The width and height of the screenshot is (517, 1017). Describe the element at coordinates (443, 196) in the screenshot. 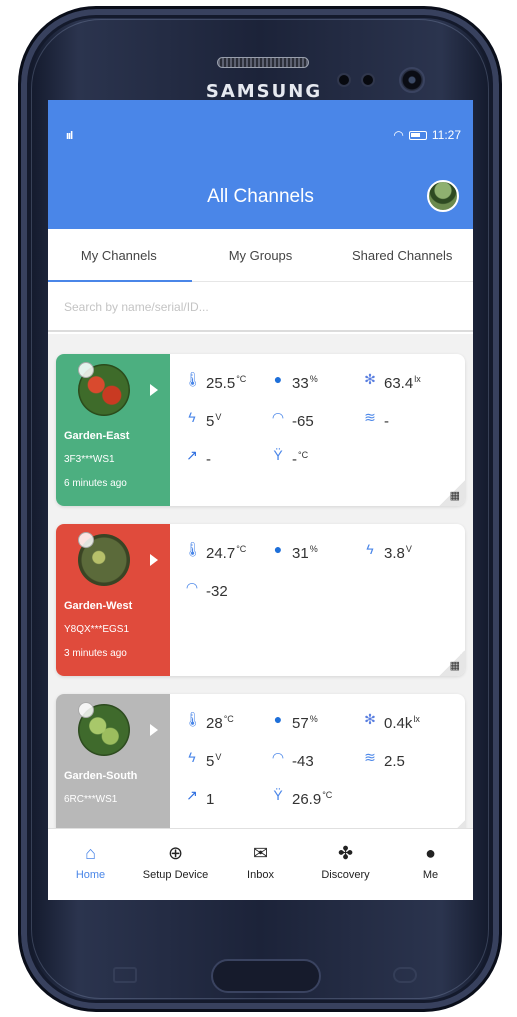

I see `avatar` at that location.